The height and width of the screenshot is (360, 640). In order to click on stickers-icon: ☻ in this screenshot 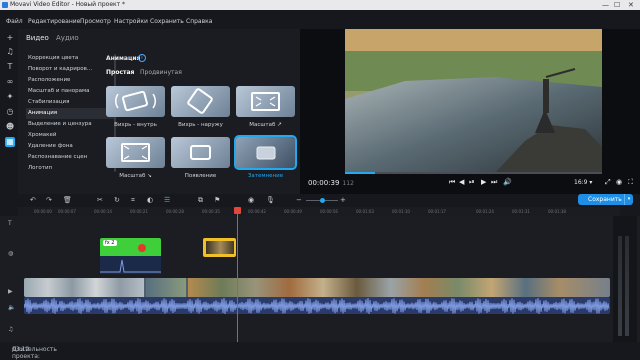, I will do `click(10, 127)`.